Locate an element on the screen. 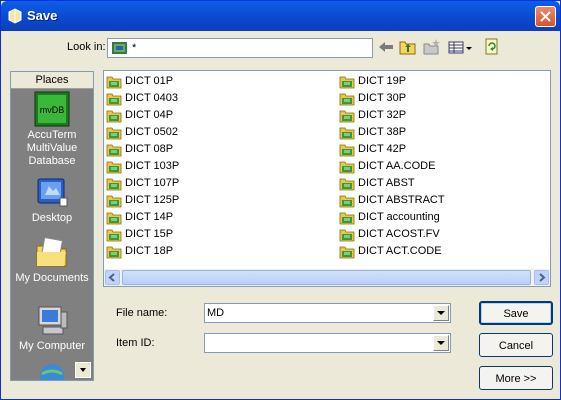  file-item-label: DICT 103P is located at coordinates (152, 166).